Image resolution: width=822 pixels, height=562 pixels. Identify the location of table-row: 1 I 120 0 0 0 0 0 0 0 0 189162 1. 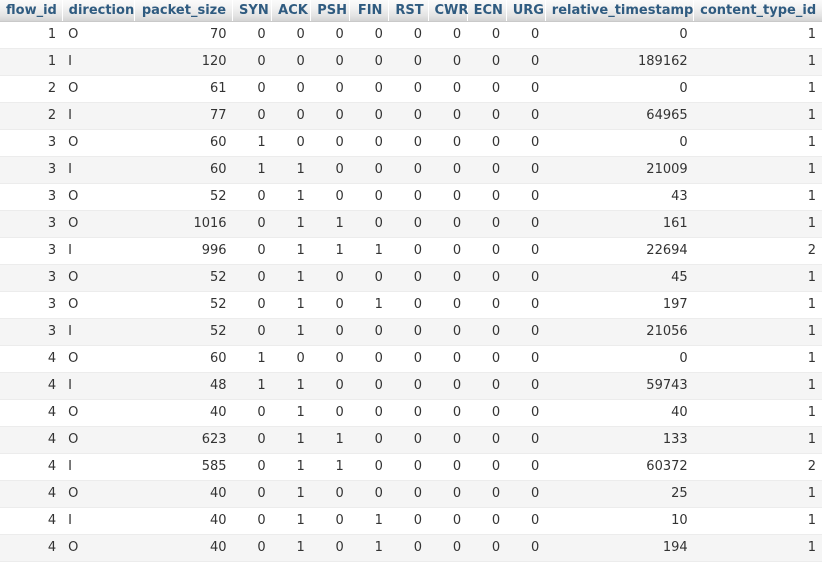
(411, 62).